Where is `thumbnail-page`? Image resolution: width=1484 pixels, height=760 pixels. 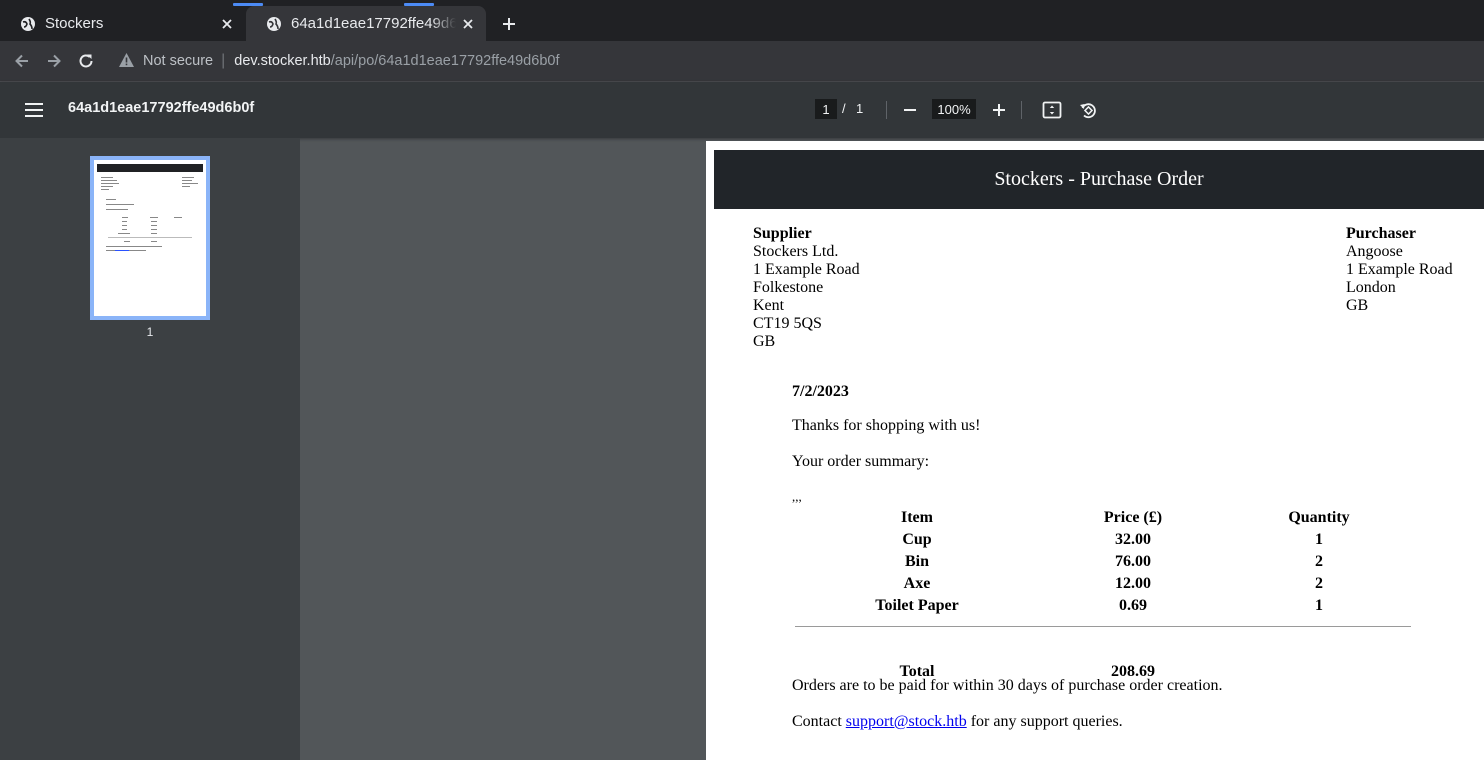
thumbnail-page is located at coordinates (150, 238).